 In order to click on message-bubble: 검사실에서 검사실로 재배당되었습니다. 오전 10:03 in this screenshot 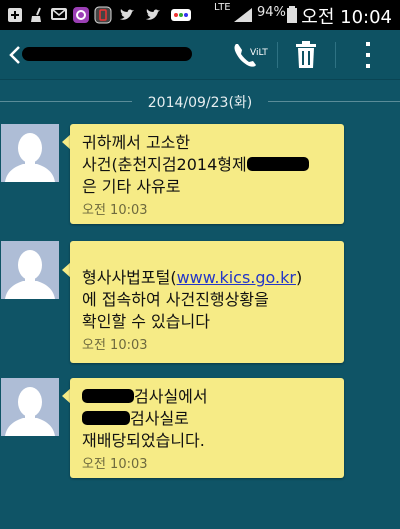, I will do `click(207, 428)`.